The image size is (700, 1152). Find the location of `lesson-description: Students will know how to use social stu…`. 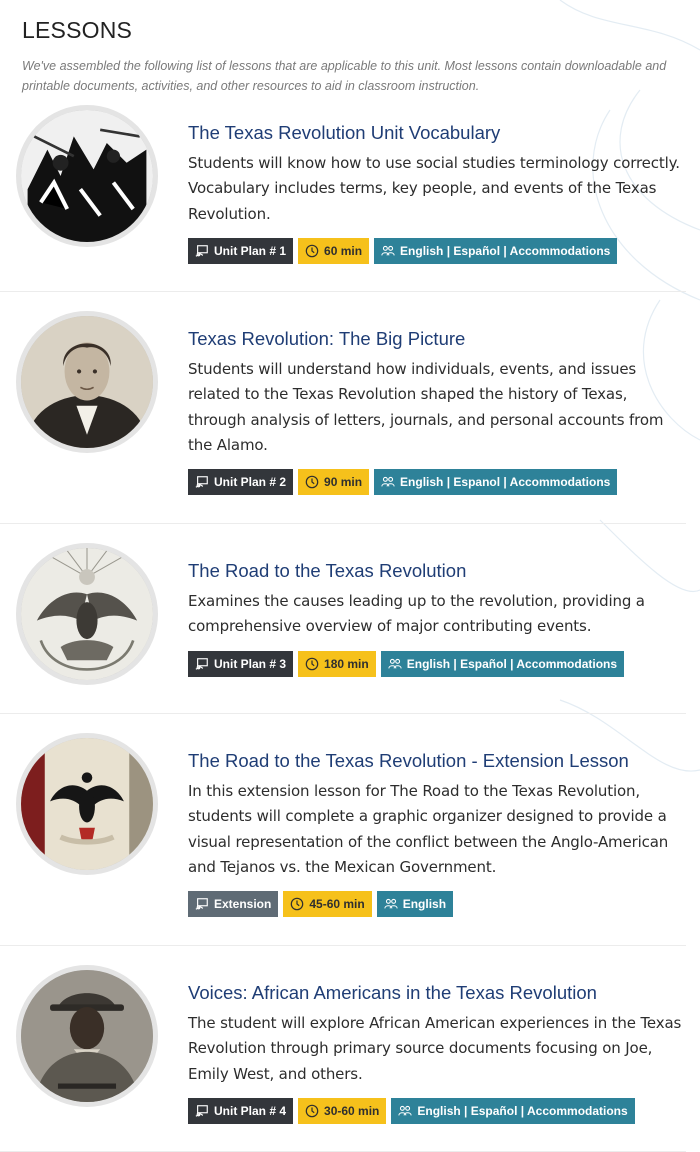

lesson-description: Students will know how to use social stu… is located at coordinates (434, 188).